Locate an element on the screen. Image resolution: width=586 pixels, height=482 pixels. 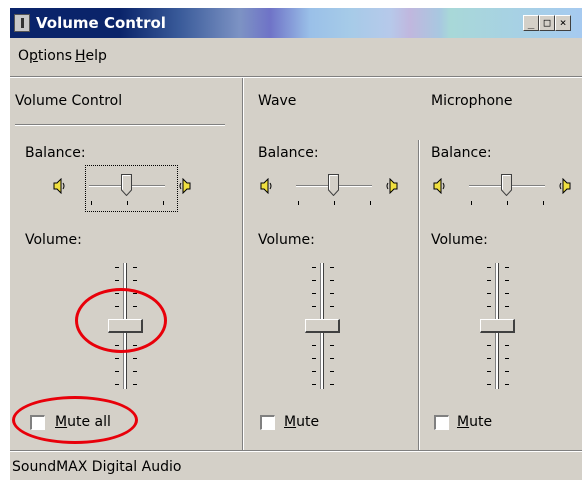
balance-slider-microphone is located at coordinates (508, 190).